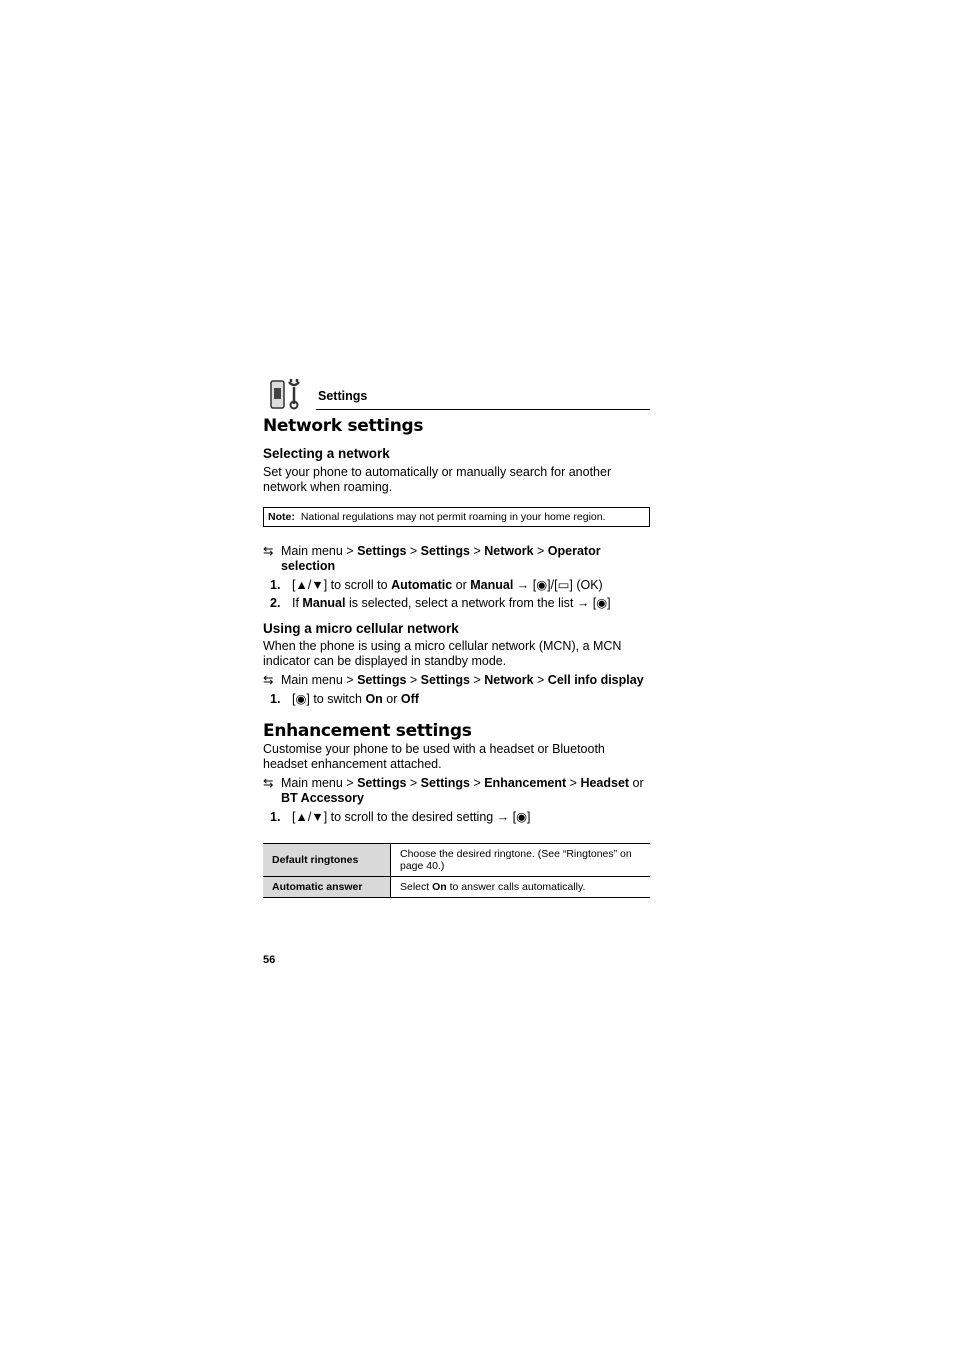 This screenshot has height=1351, width=954. What do you see at coordinates (520, 887) in the screenshot?
I see `table-value: Select On to answer calls automatically.` at bounding box center [520, 887].